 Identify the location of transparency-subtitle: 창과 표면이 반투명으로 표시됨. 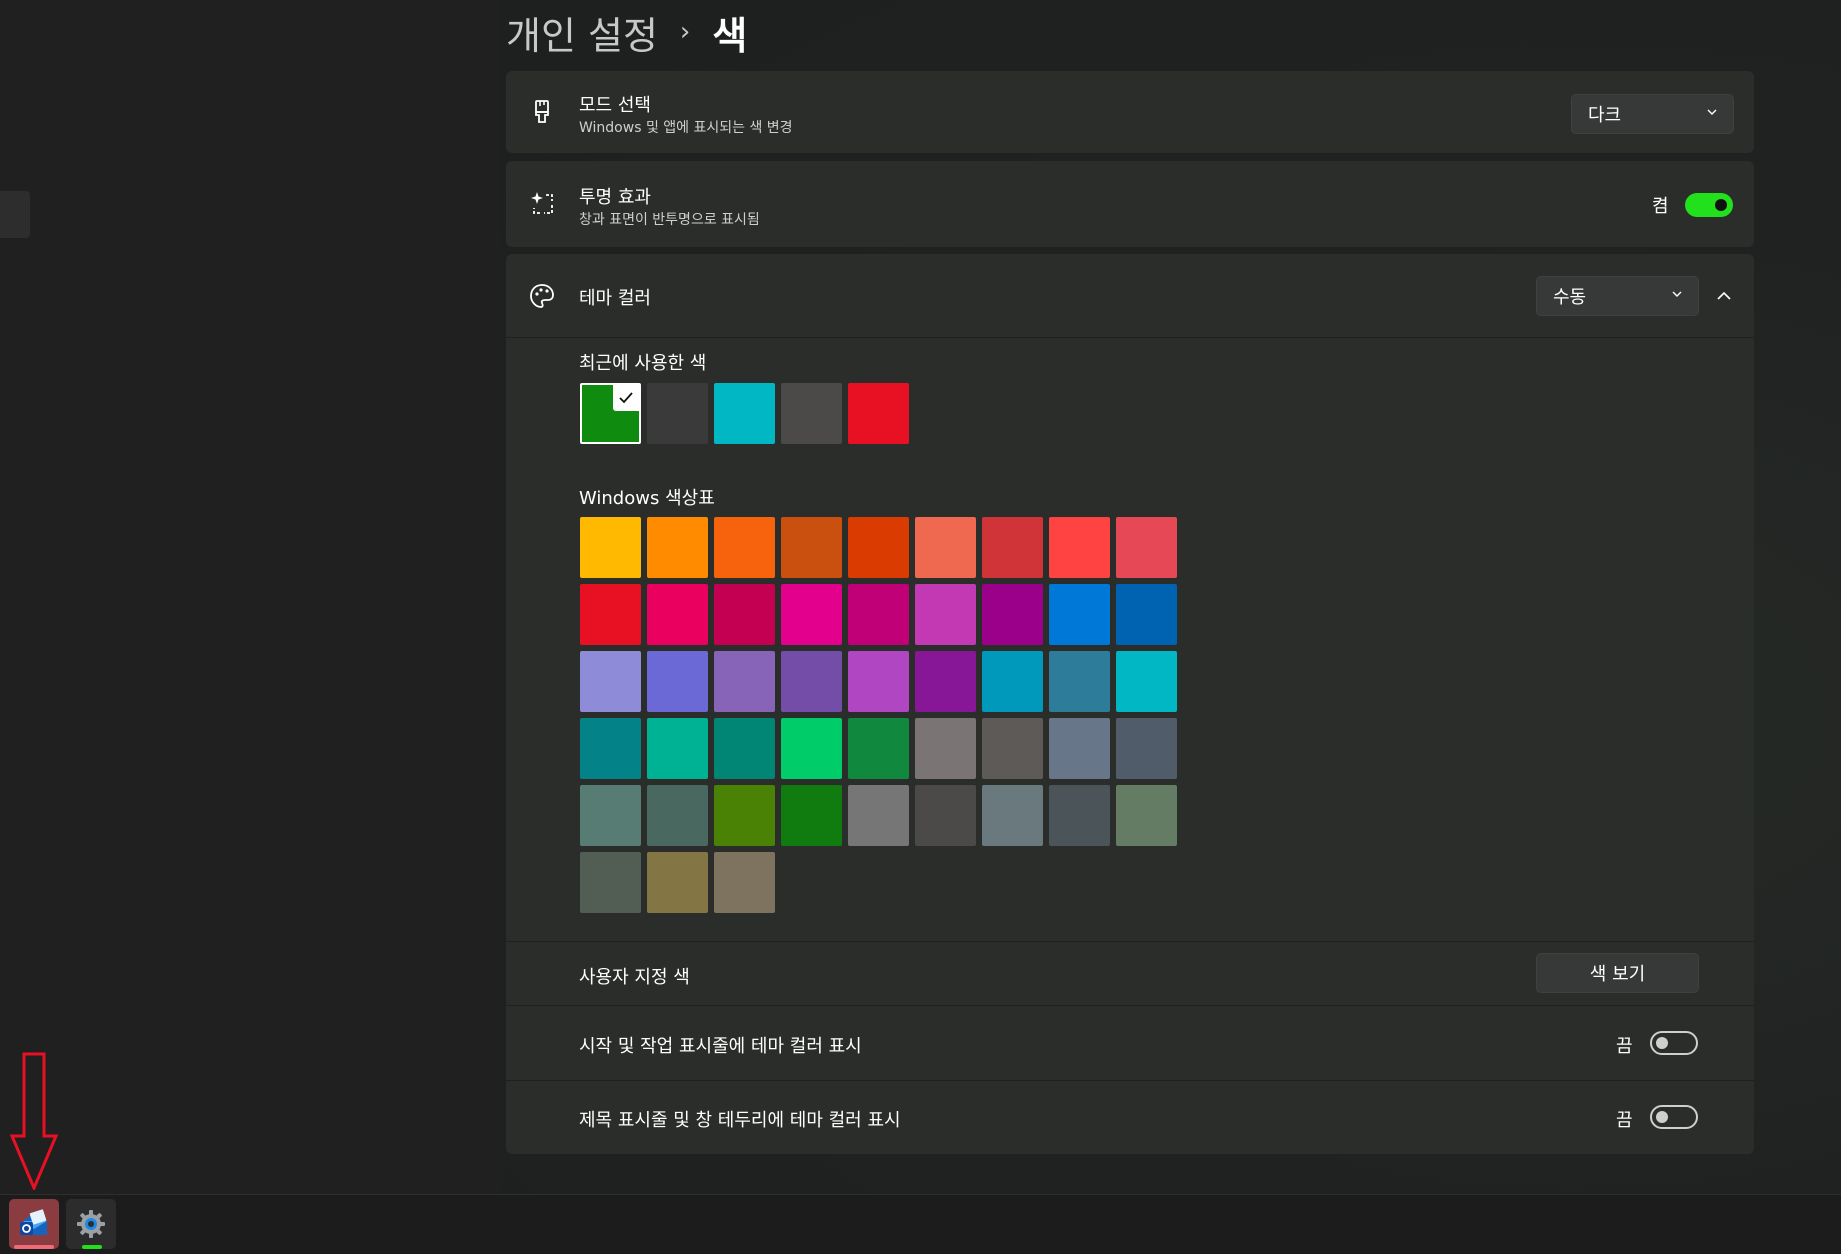
(669, 220).